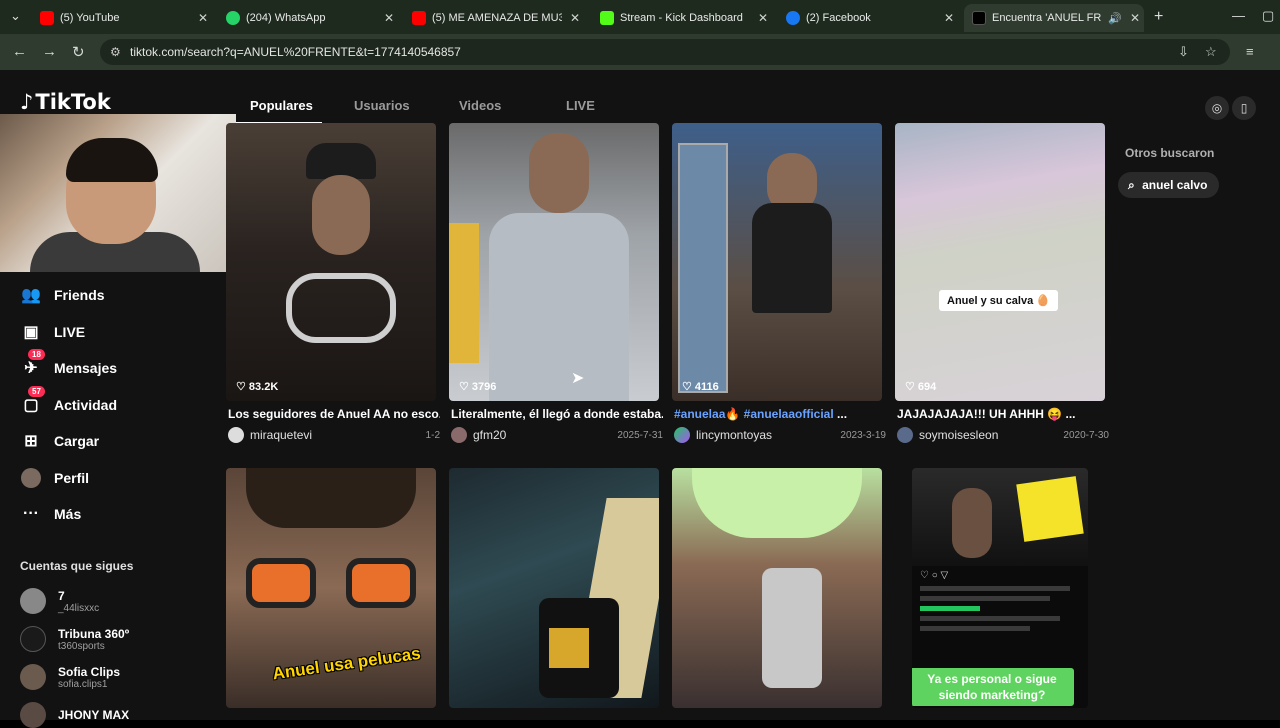  I want to click on browser-tab-facebook: (2) Facebook ✕, so click(868, 18).